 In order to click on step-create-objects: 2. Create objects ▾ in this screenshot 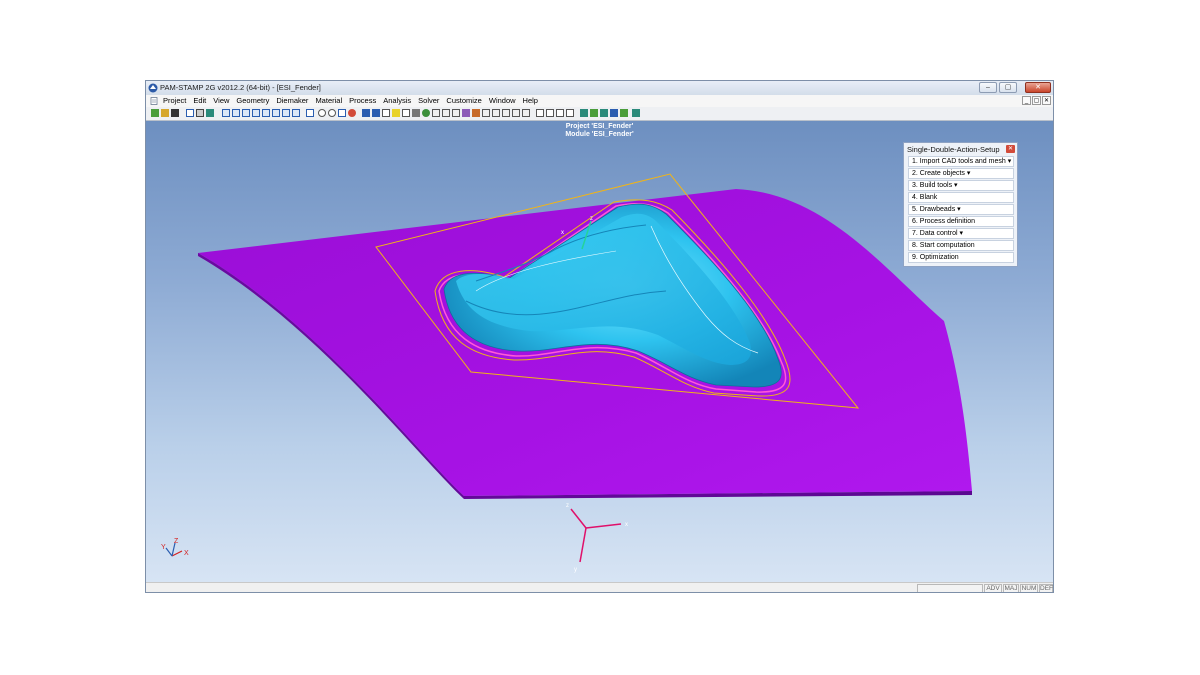, I will do `click(961, 173)`.